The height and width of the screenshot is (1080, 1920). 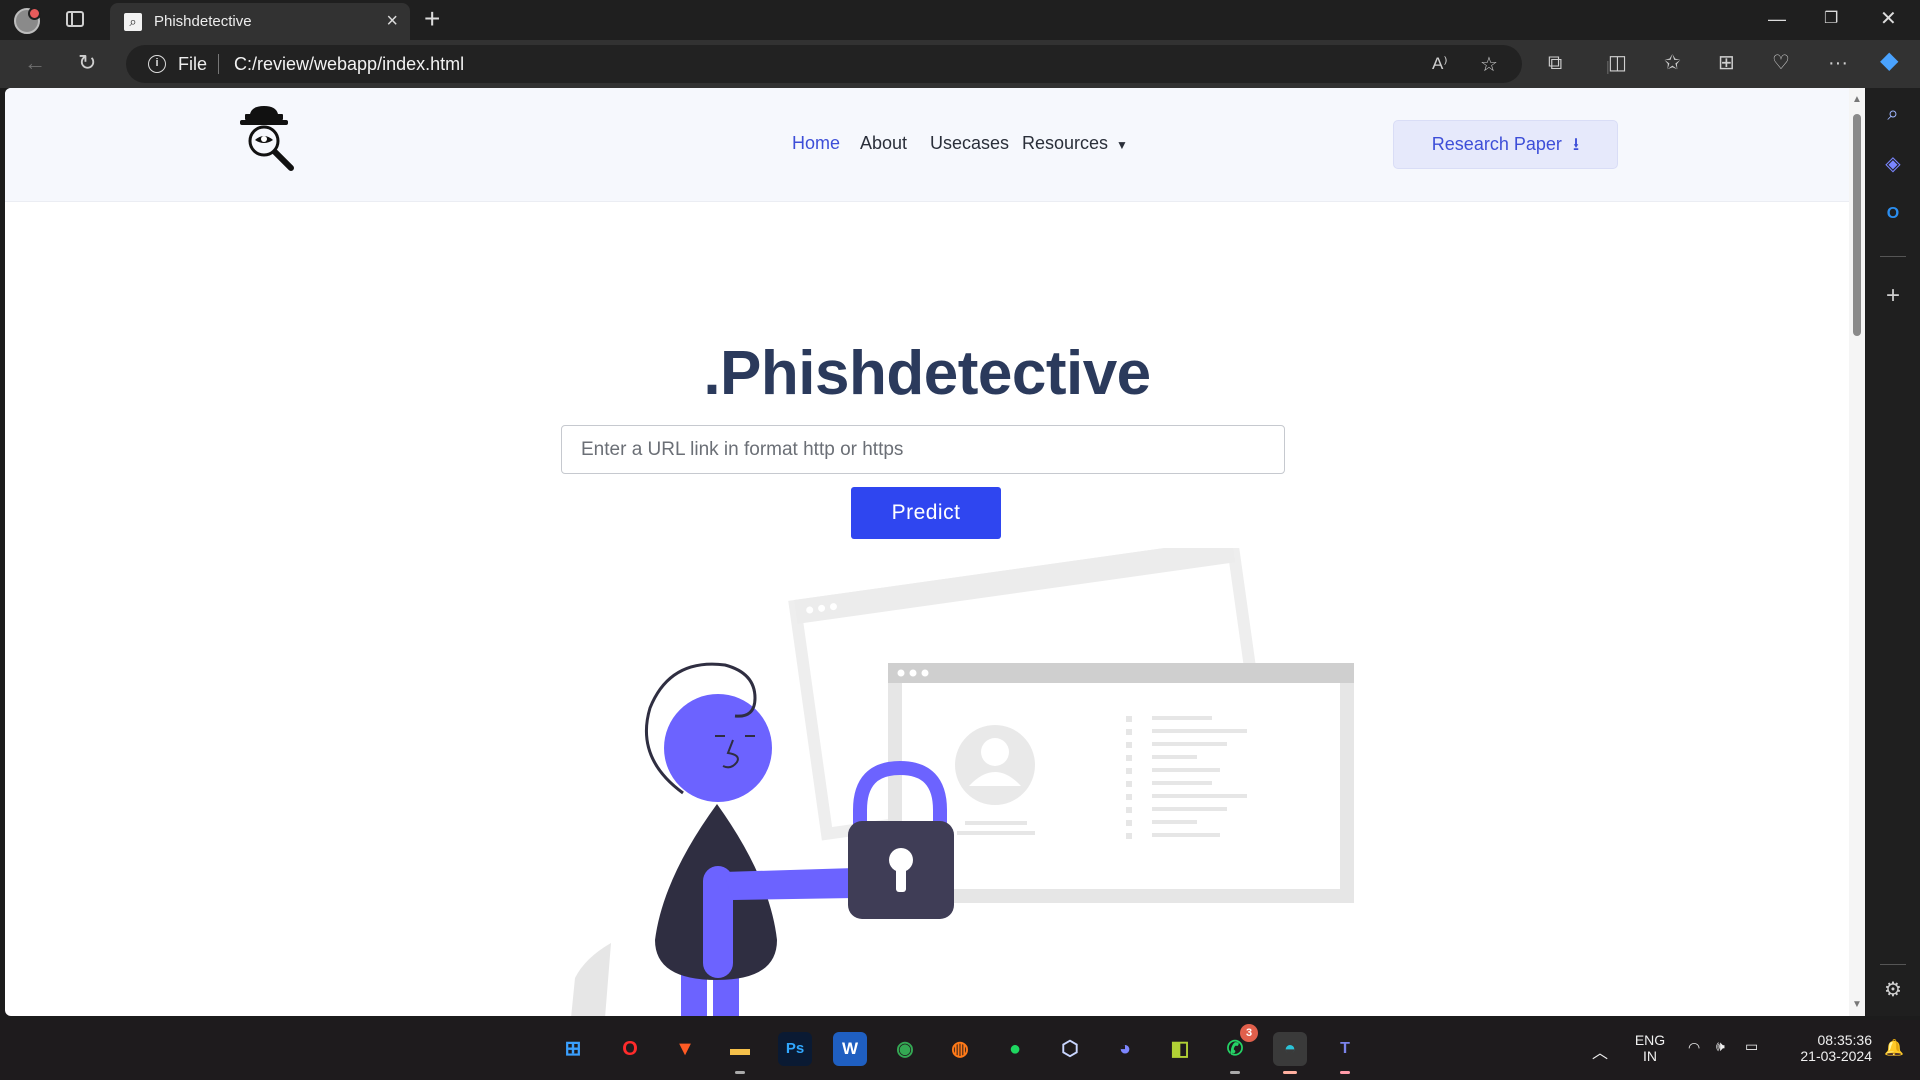 What do you see at coordinates (816, 143) in the screenshot?
I see `nav-home: Home` at bounding box center [816, 143].